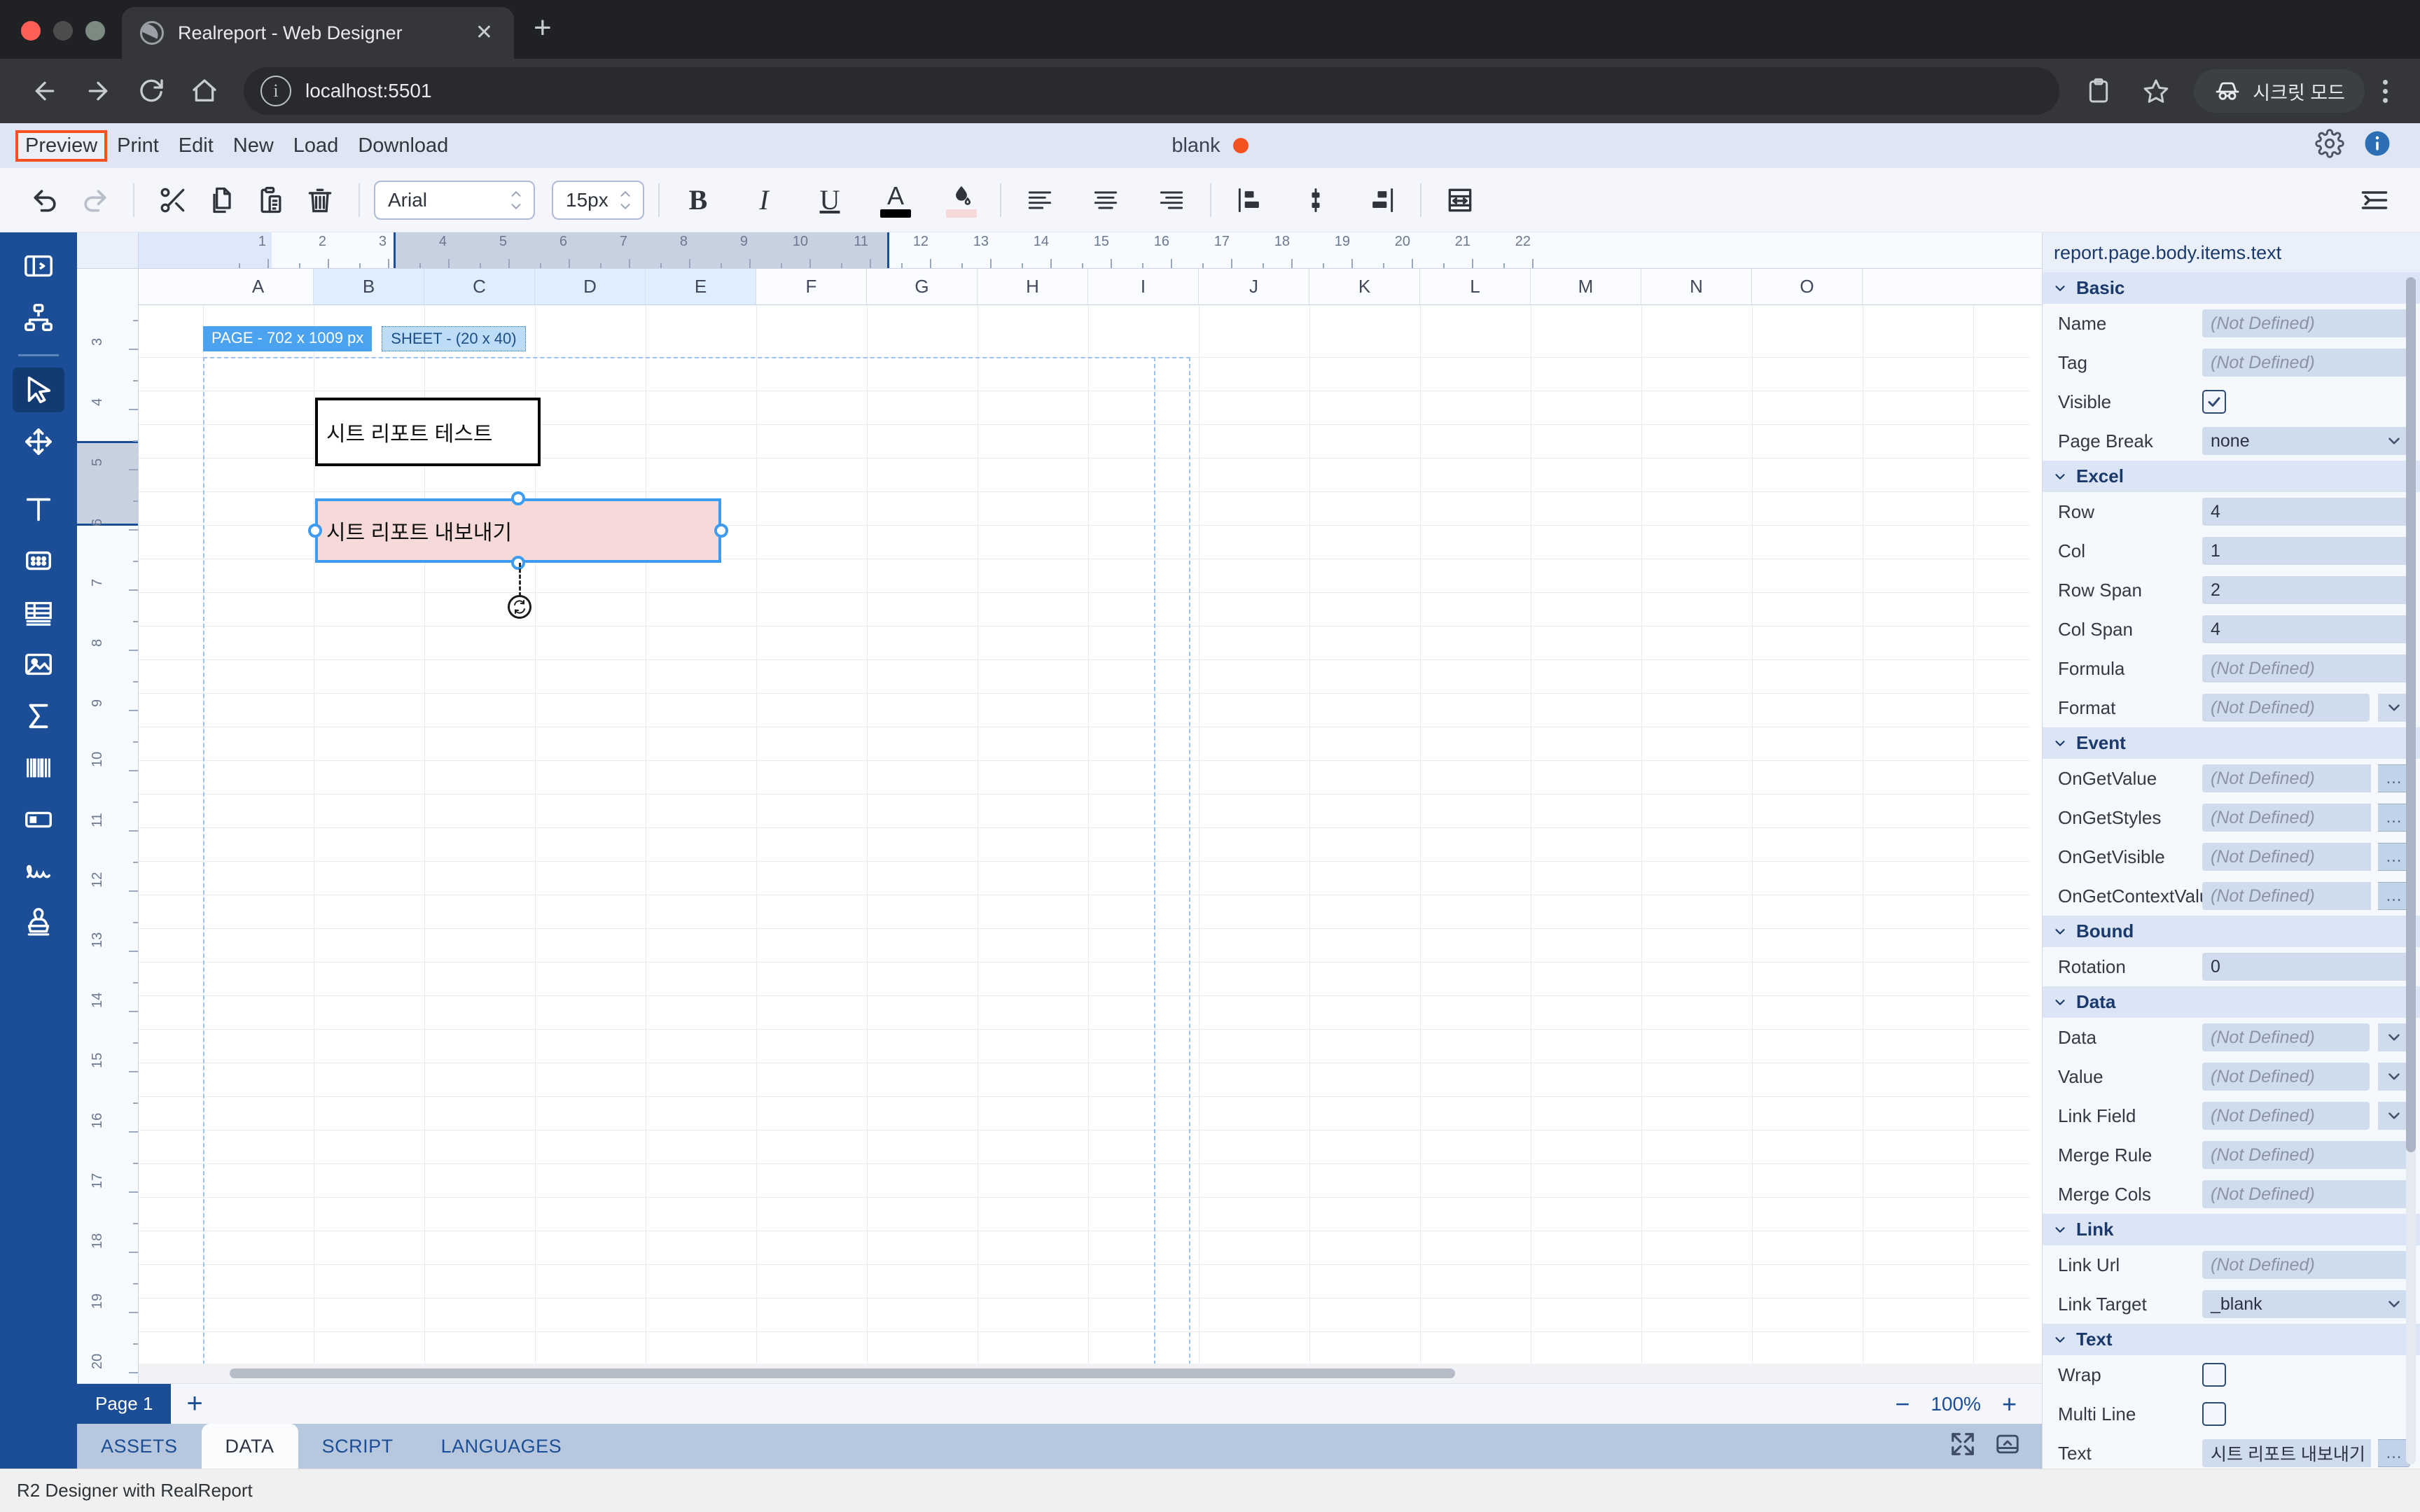 The image size is (2420, 1512). Describe the element at coordinates (896, 200) in the screenshot. I see `text-color-button: A` at that location.